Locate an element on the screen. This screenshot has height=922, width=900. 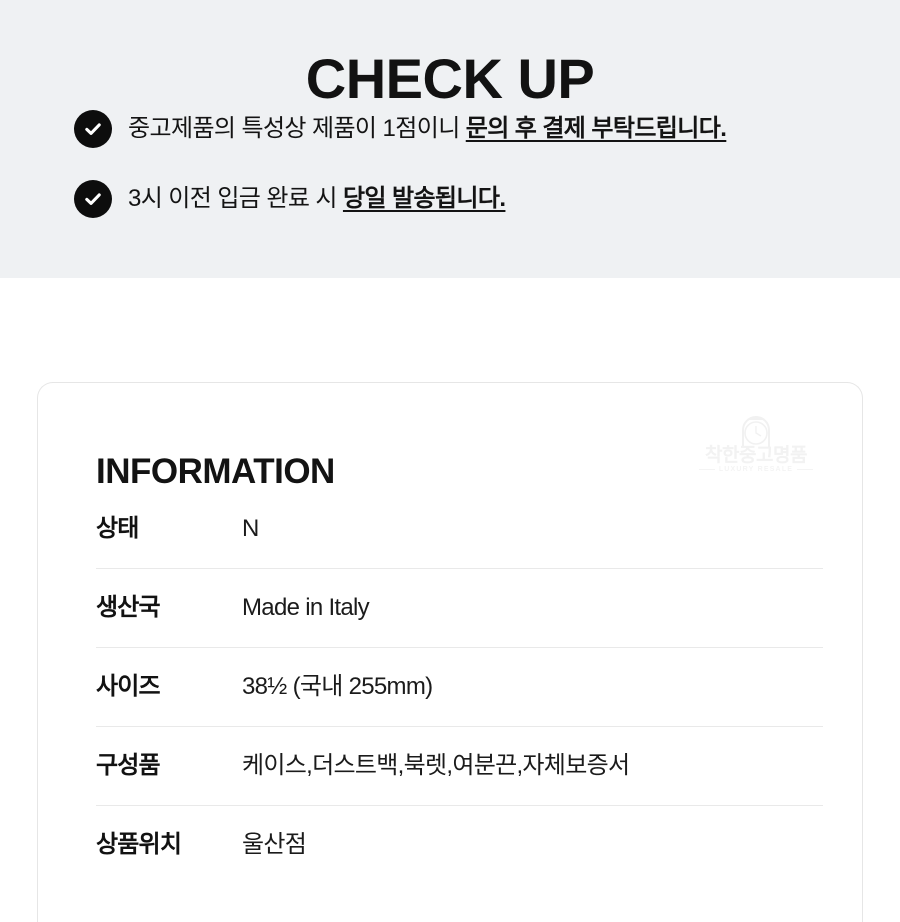
checkup-notice-emphasis: 문의 후 결제 부탁드립니다. is located at coordinates (596, 128).